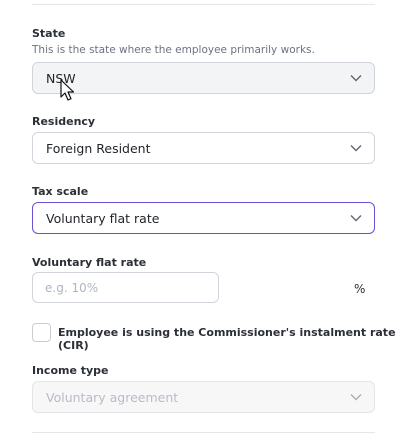 This screenshot has height=437, width=418. What do you see at coordinates (70, 370) in the screenshot?
I see `income-type-label: Income type` at bounding box center [70, 370].